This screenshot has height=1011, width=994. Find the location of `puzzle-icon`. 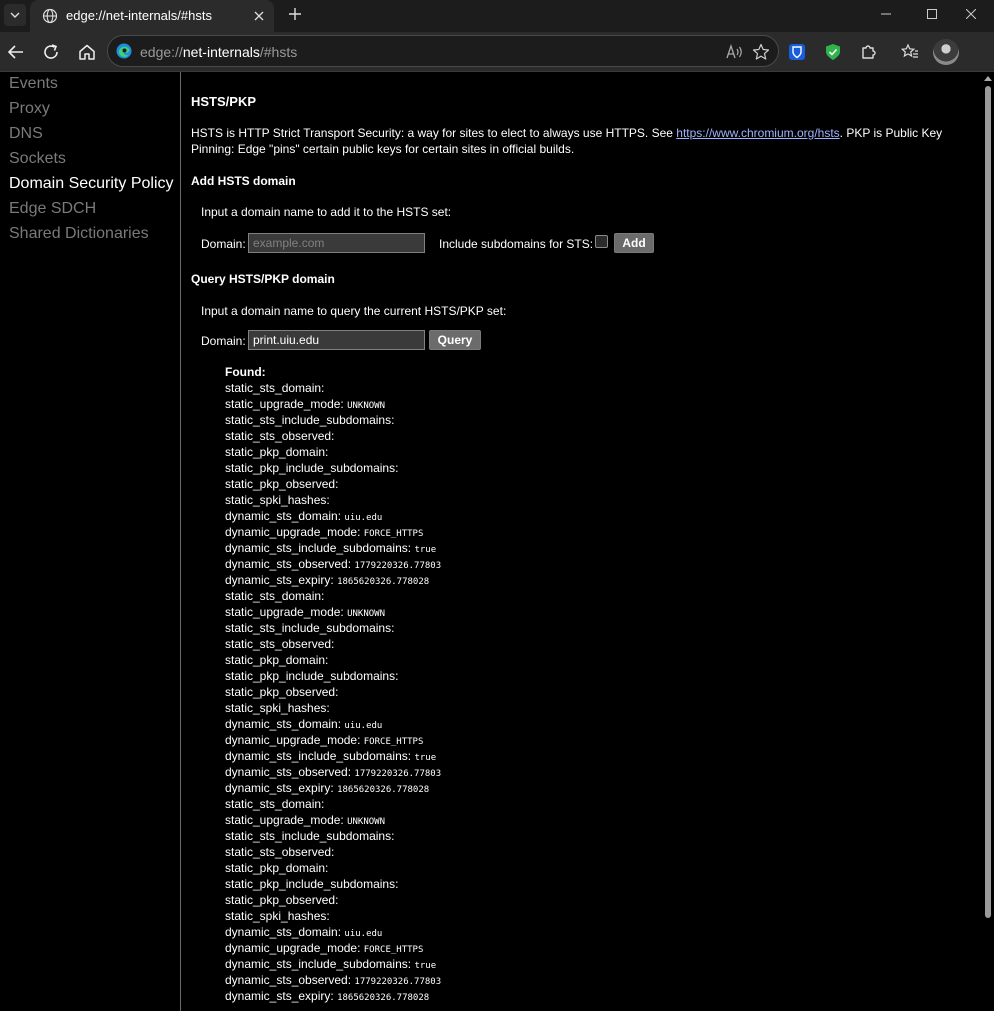

puzzle-icon is located at coordinates (869, 52).